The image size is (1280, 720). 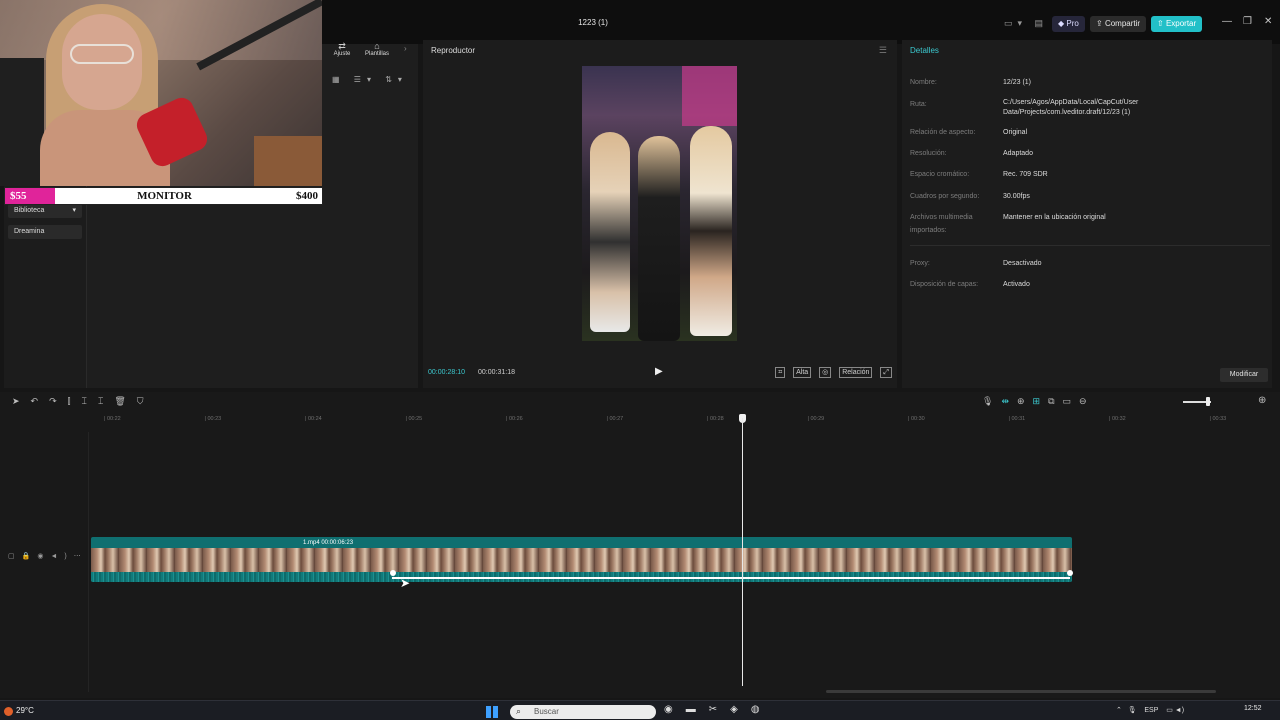 I want to click on sidebar-item-dreamina: Dreamina, so click(x=45, y=232).